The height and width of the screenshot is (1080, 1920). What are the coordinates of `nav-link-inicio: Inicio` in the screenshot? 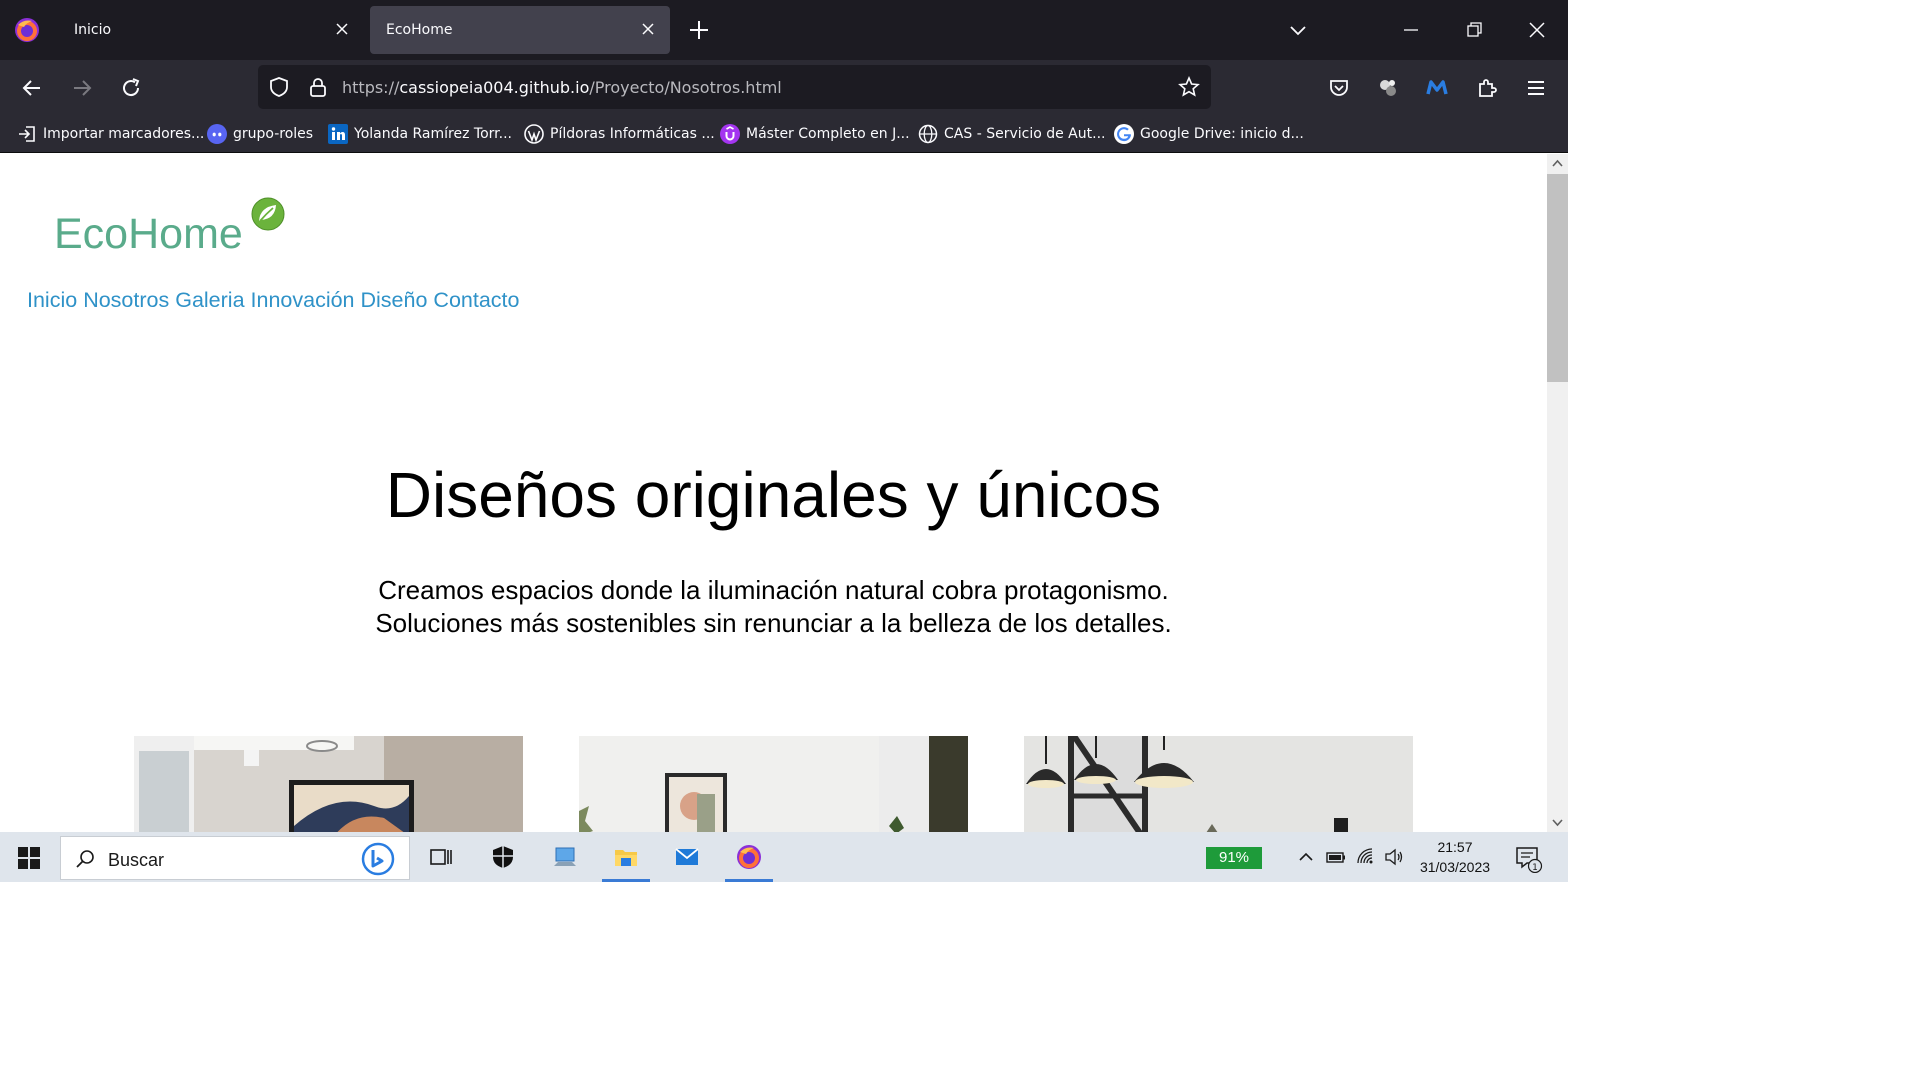 It's located at (52, 300).